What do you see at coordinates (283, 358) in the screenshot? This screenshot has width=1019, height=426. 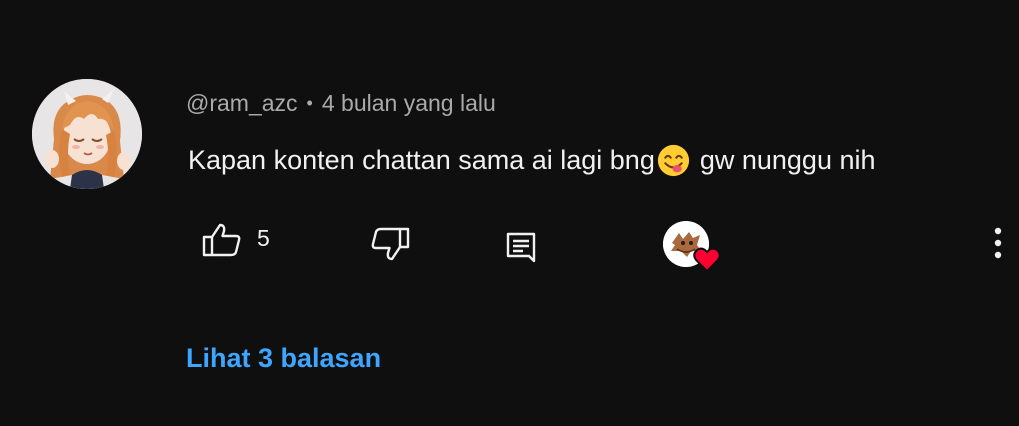 I see `view-replies-link: Lihat 3 balasan` at bounding box center [283, 358].